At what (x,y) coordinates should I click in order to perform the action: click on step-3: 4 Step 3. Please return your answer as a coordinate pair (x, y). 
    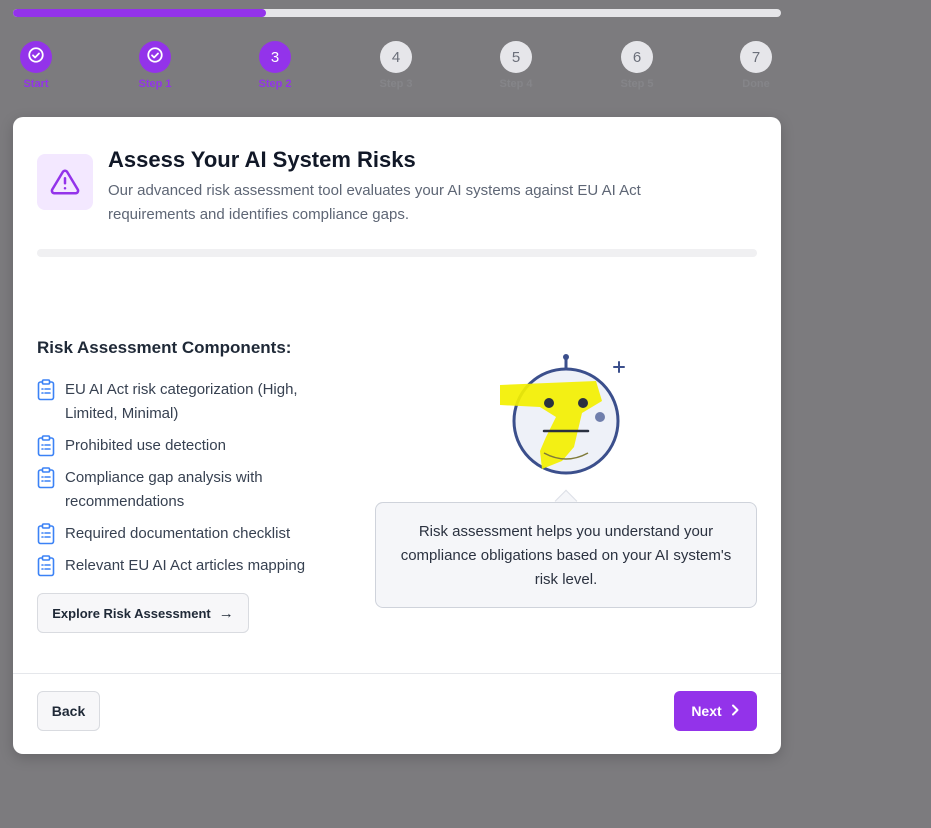
    Looking at the image, I should click on (396, 65).